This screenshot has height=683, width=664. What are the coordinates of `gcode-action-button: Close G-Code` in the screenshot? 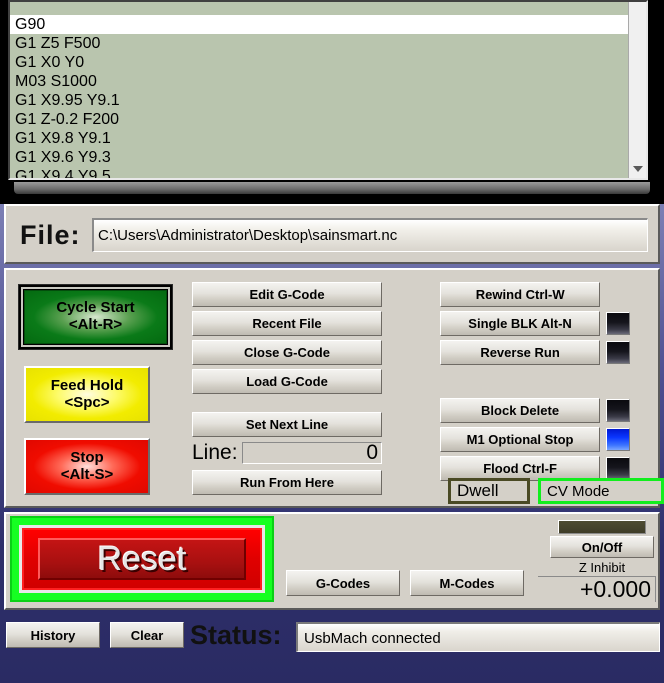 It's located at (287, 352).